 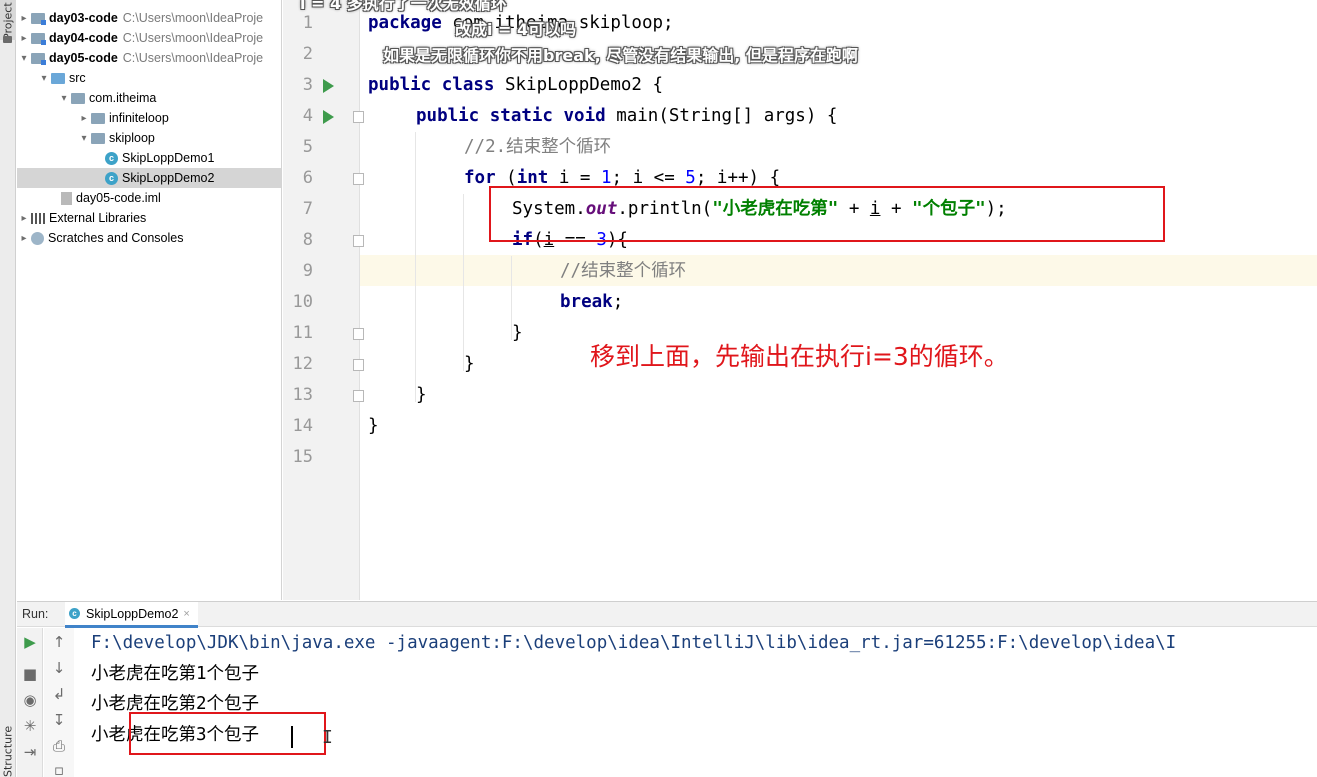 What do you see at coordinates (38, 218) in the screenshot?
I see `library-icon` at bounding box center [38, 218].